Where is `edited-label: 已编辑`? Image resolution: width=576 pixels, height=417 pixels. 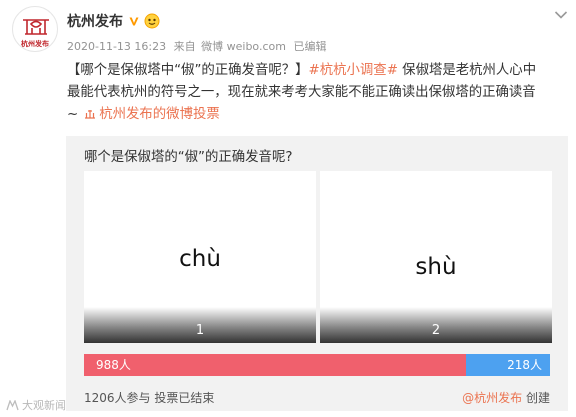 edited-label: 已编辑 is located at coordinates (309, 46).